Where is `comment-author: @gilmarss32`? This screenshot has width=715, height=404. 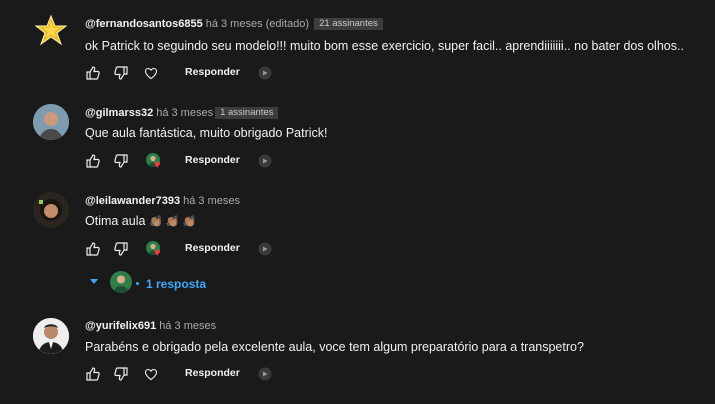 comment-author: @gilmarss32 is located at coordinates (119, 113).